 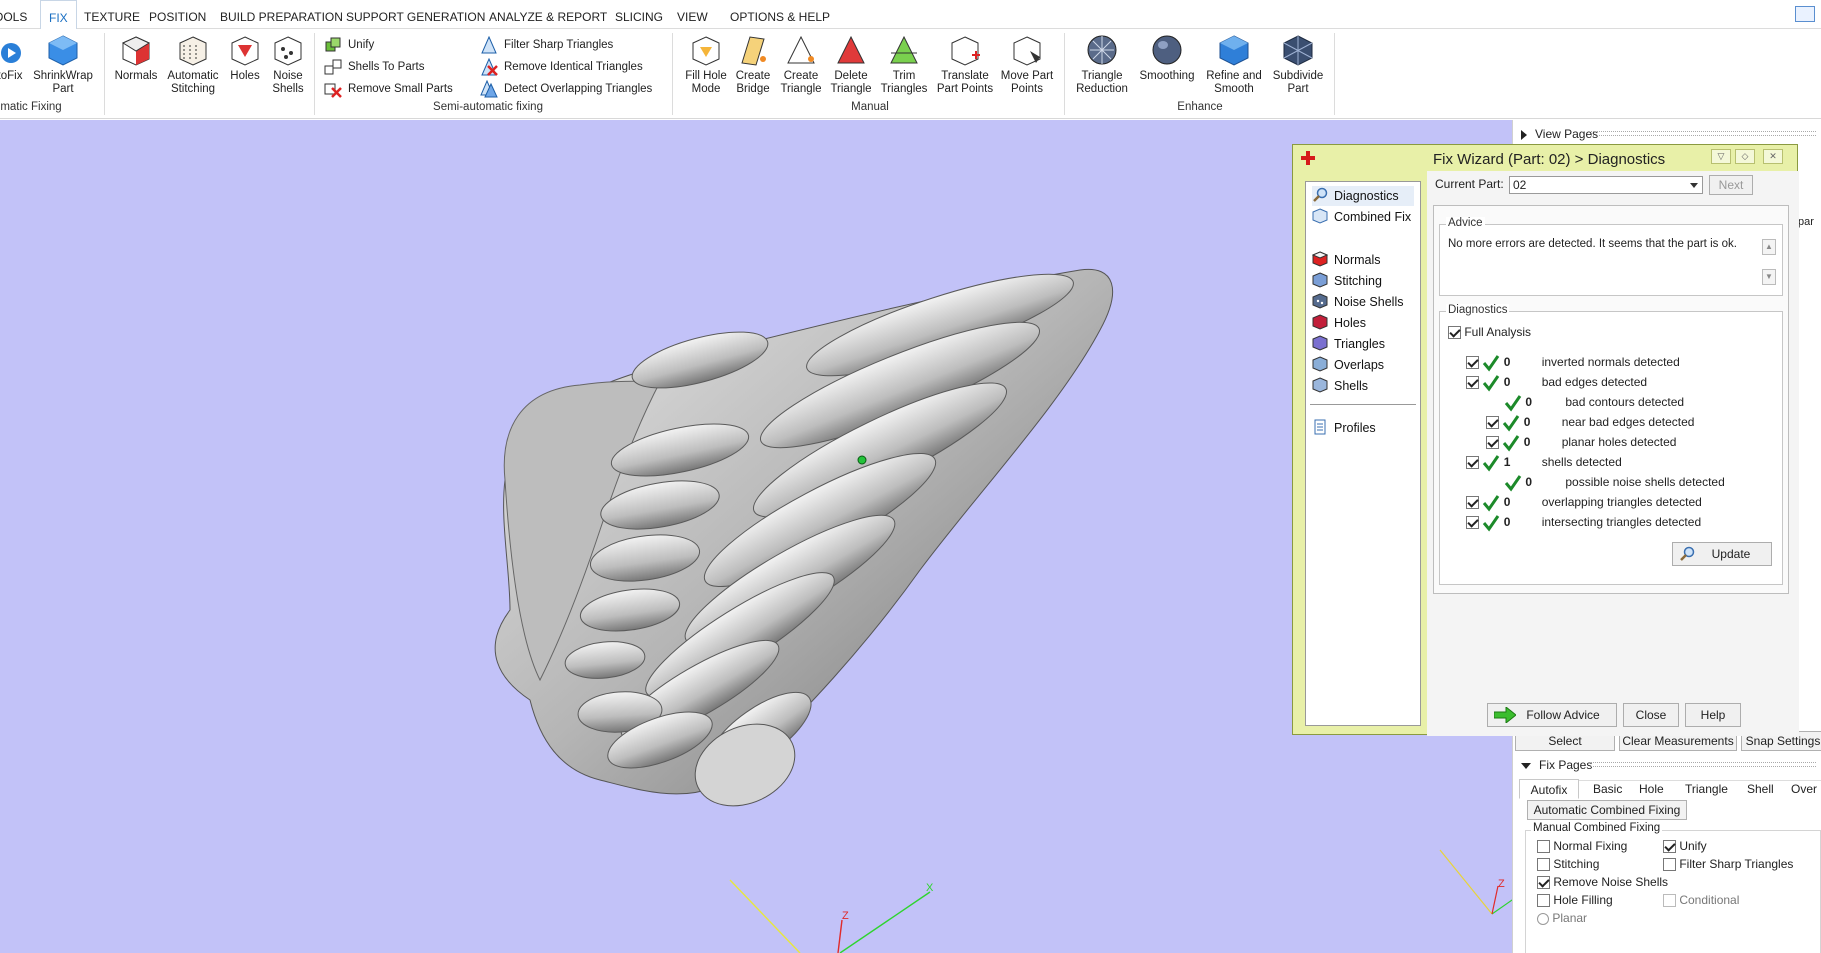 What do you see at coordinates (1552, 715) in the screenshot?
I see `follow-advice-button: Follow Advice` at bounding box center [1552, 715].